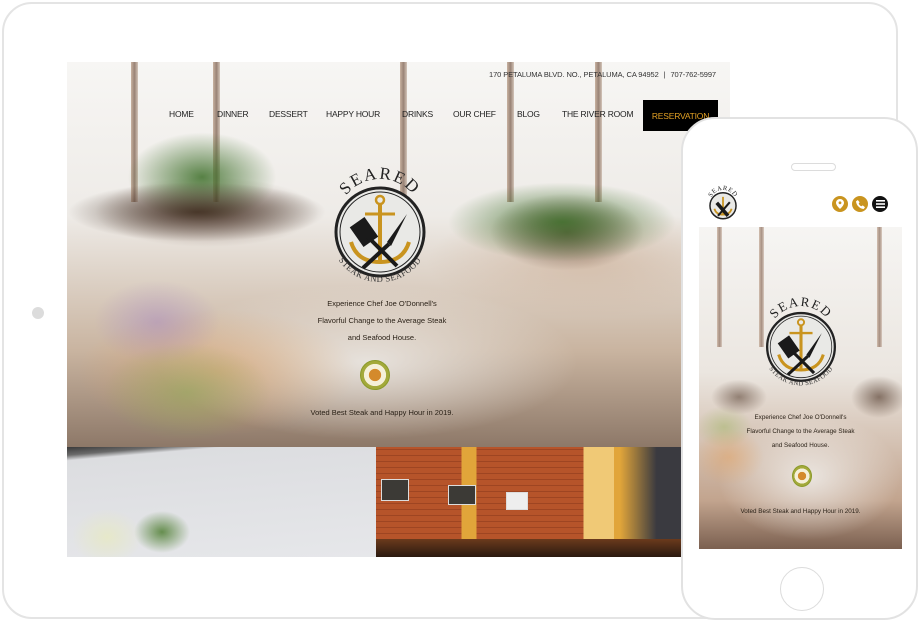 This screenshot has height=623, width=920. Describe the element at coordinates (221, 502) in the screenshot. I see `food-photo-tile` at that location.